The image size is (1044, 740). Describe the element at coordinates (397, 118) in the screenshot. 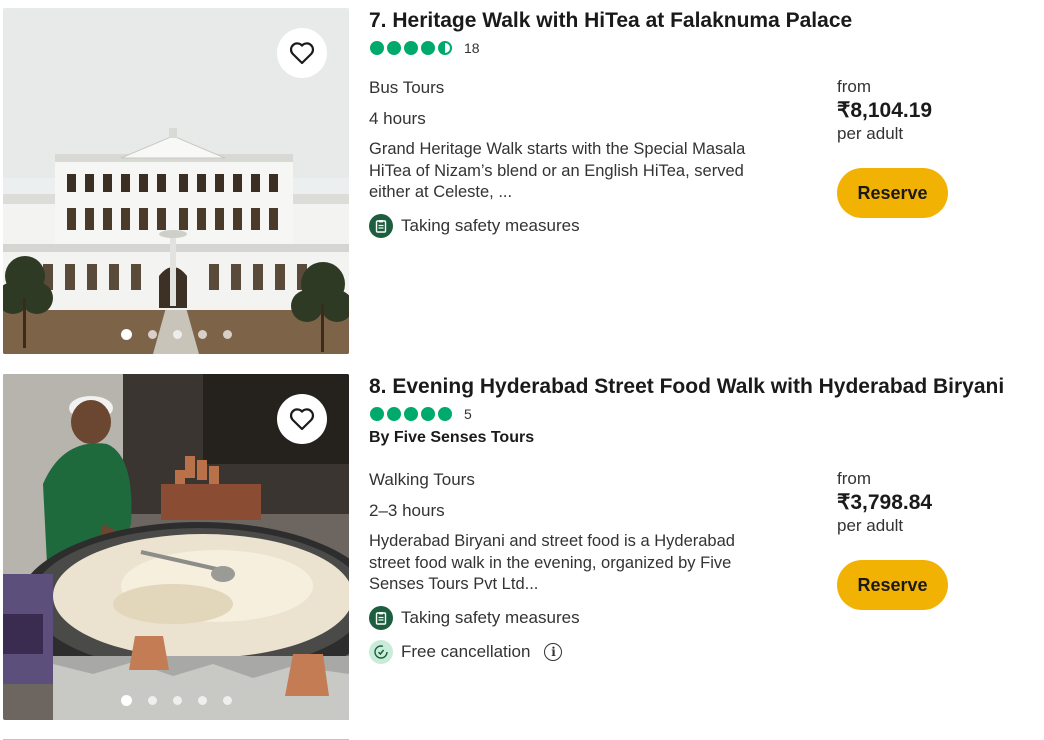

I see `tour-duration: 4 hours` at that location.